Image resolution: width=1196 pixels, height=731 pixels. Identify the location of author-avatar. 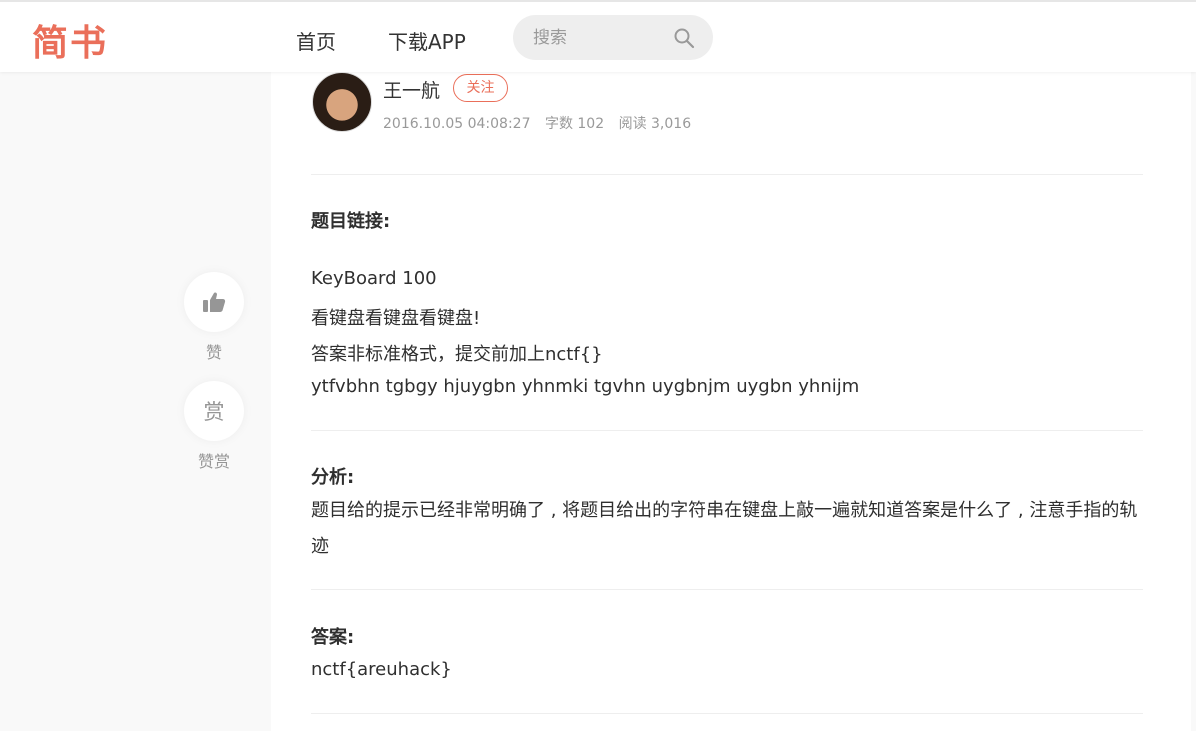
(342, 102).